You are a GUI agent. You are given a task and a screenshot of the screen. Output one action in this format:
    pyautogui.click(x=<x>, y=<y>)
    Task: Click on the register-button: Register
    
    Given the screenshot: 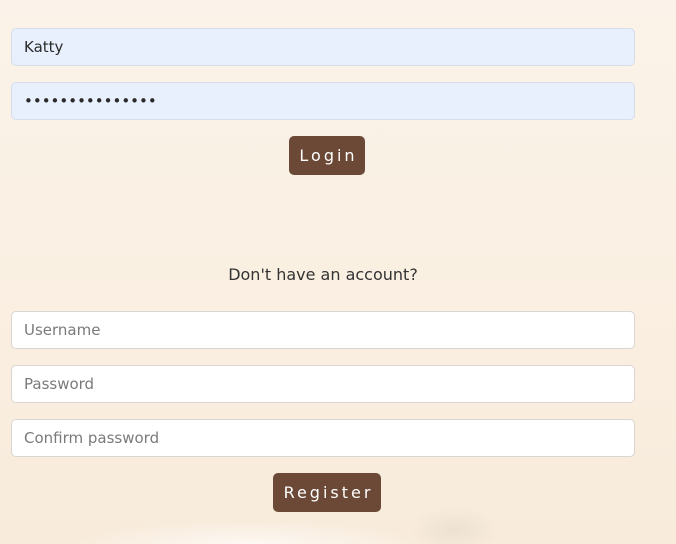 What is the action you would take?
    pyautogui.click(x=327, y=492)
    